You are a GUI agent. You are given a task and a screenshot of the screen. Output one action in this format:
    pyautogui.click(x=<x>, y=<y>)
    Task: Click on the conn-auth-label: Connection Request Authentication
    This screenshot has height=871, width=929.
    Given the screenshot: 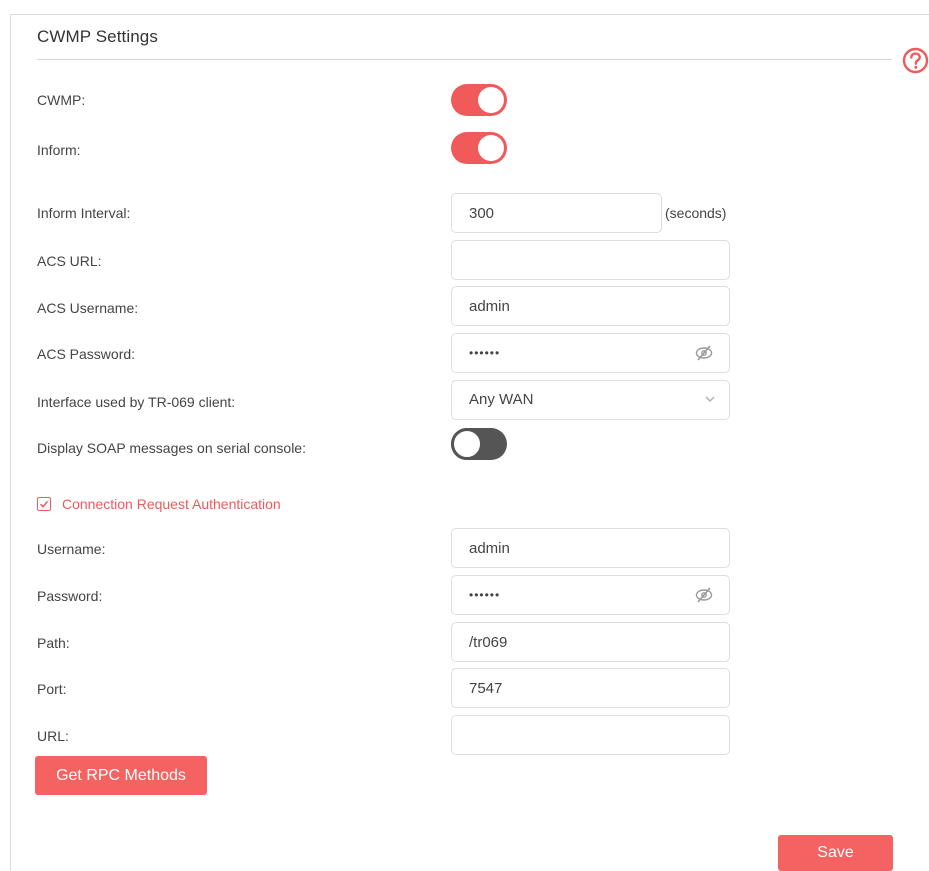 What is the action you would take?
    pyautogui.click(x=171, y=504)
    